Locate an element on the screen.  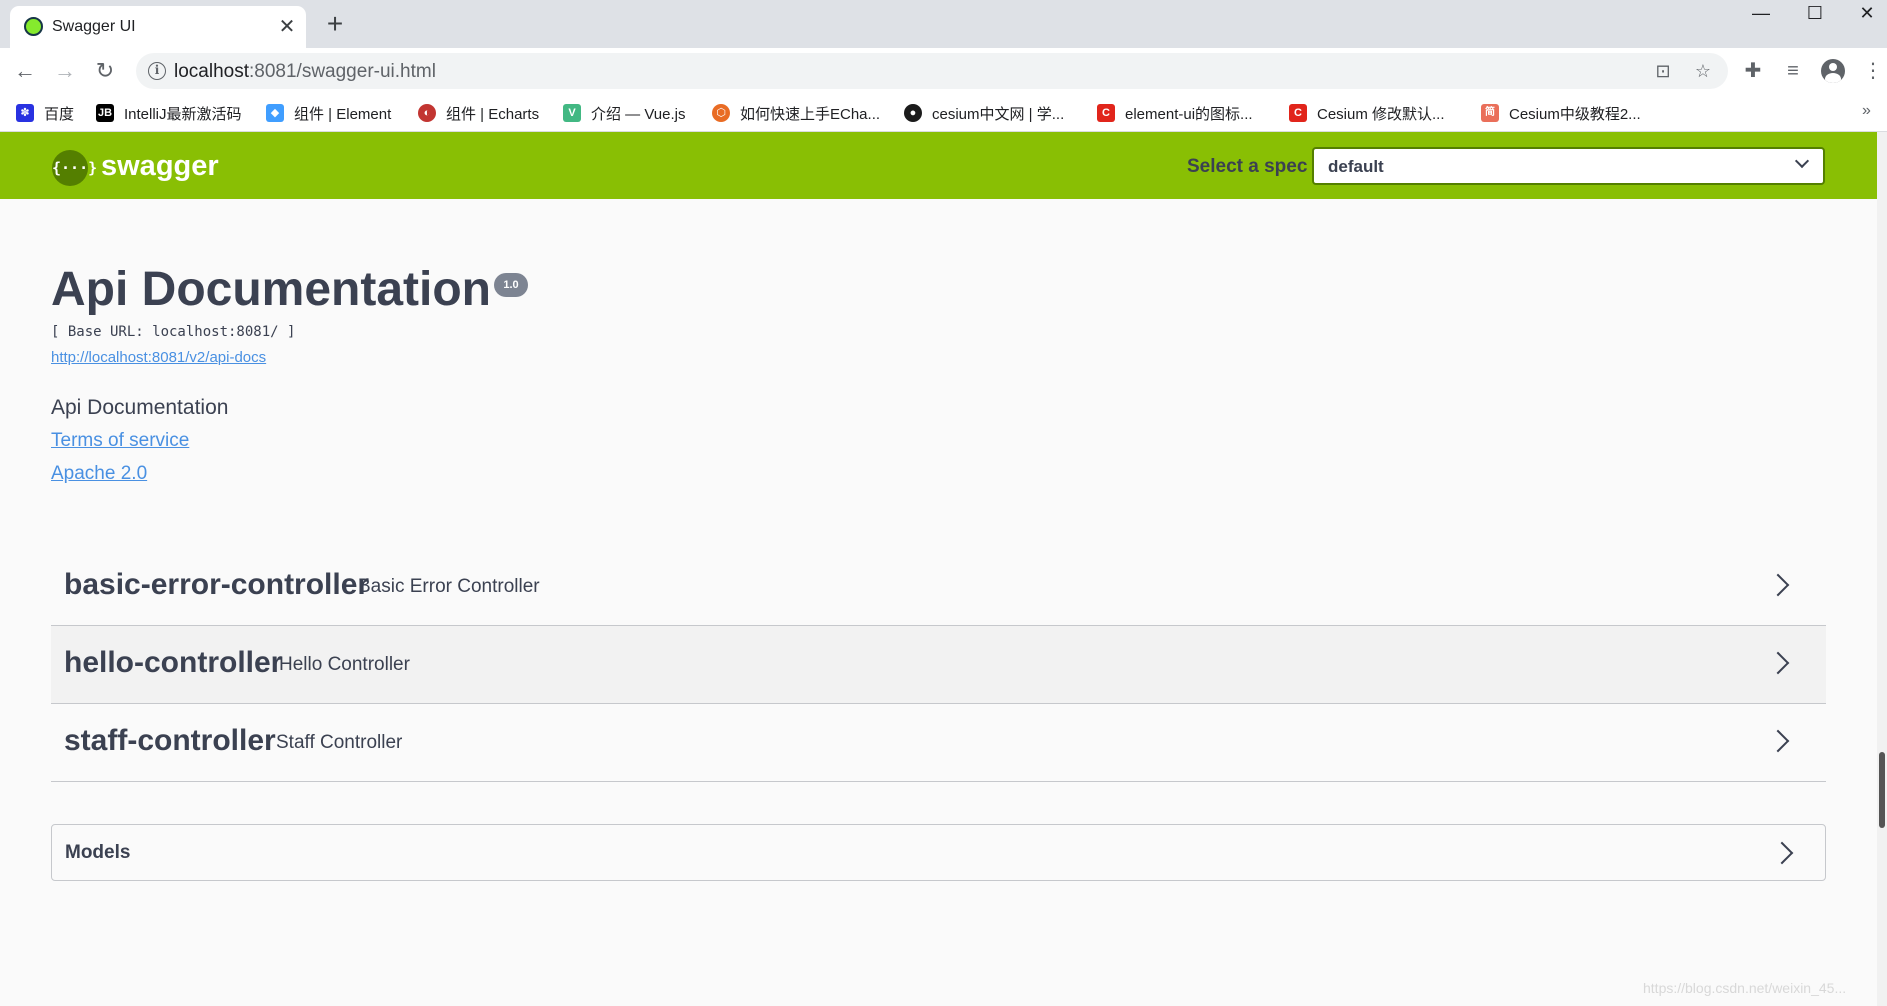
tab-strip: Swagger UI ✕ + — ☐ ✕ is located at coordinates (943, 24).